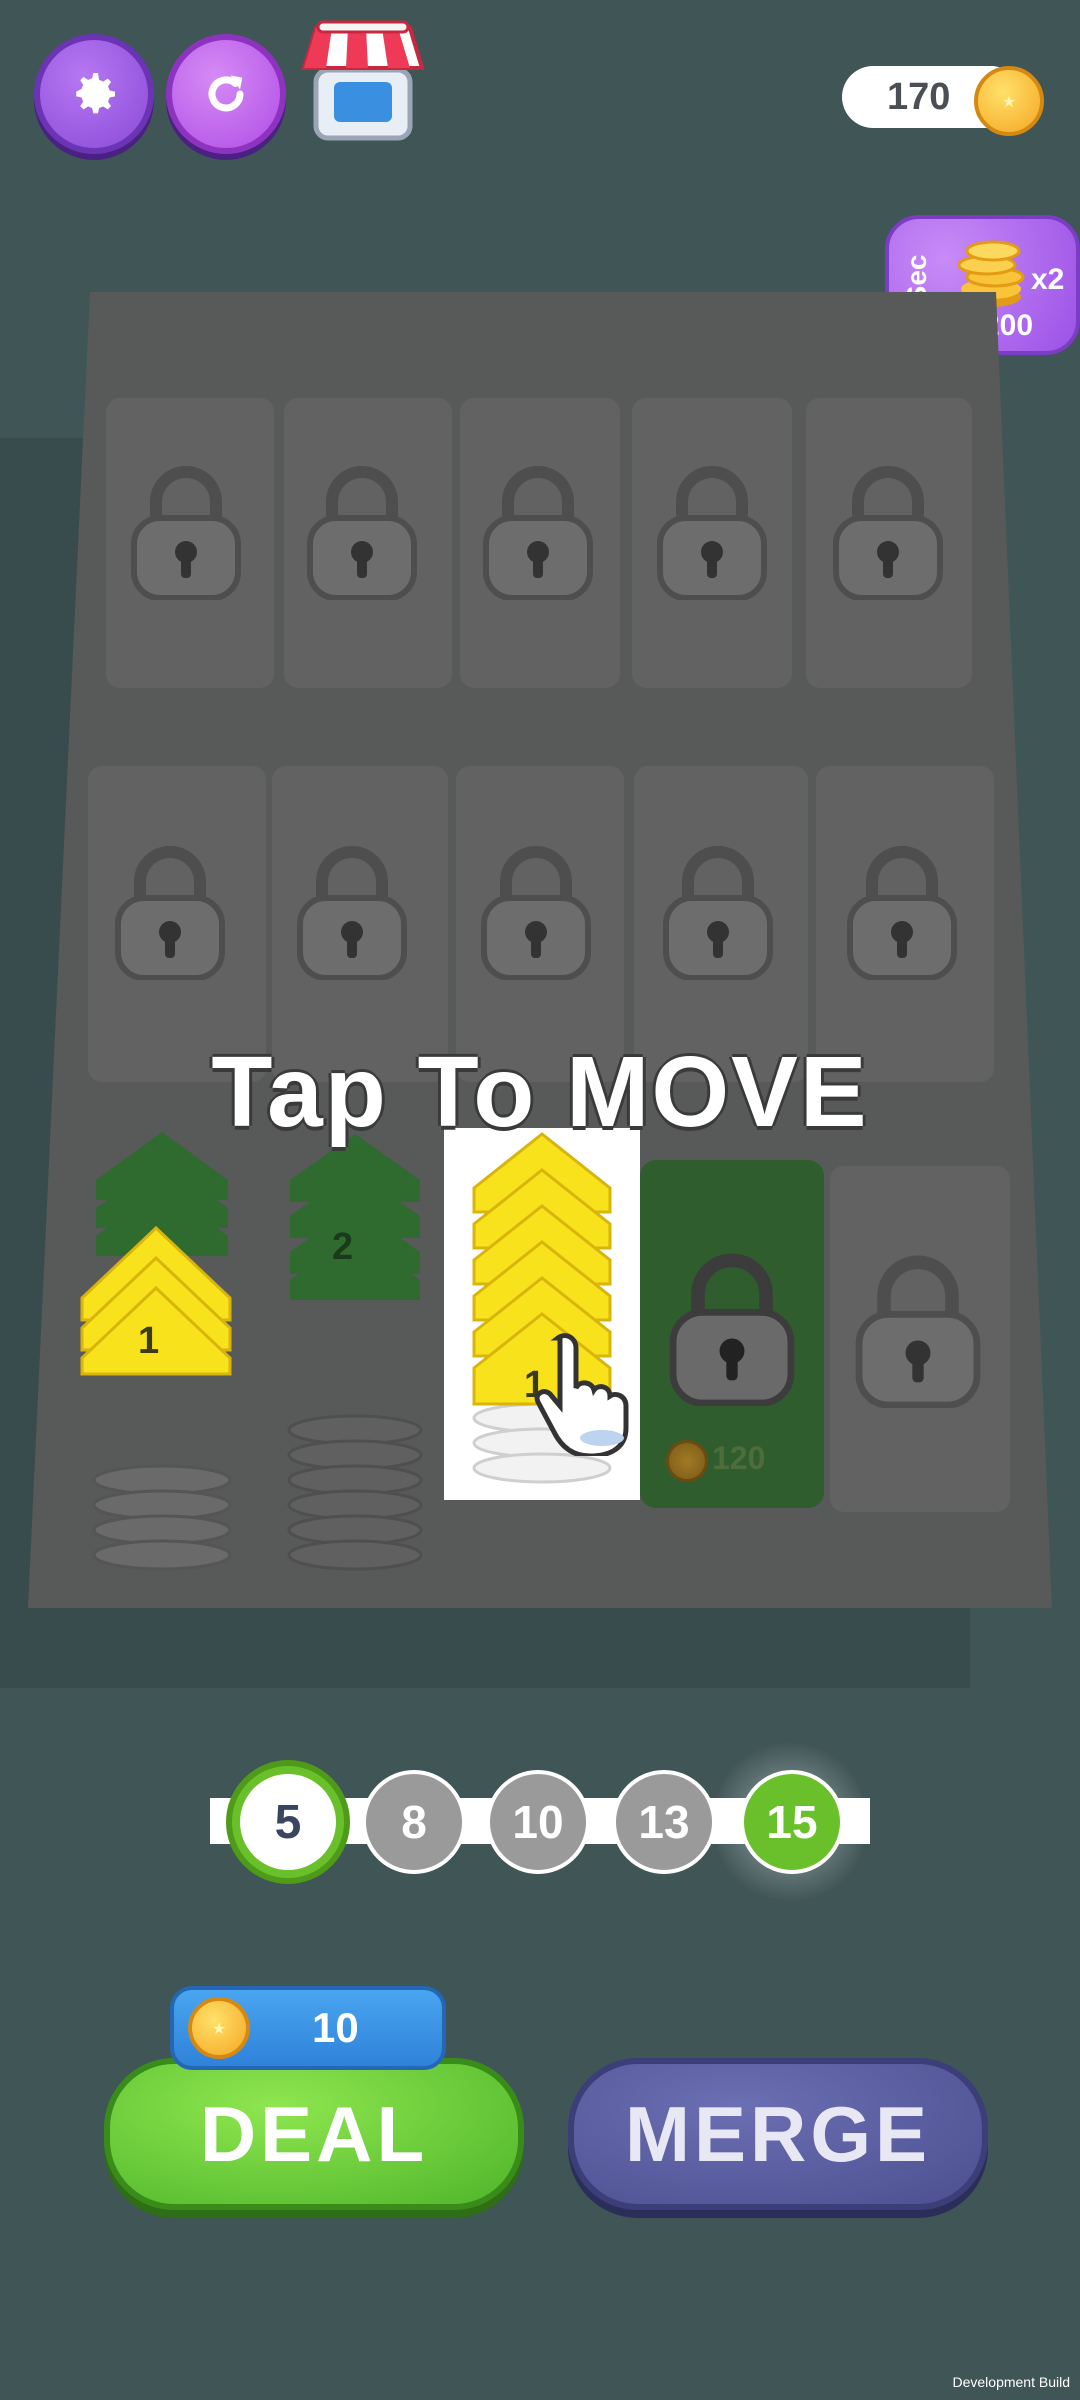 The width and height of the screenshot is (1080, 2400). I want to click on stack-top-value: 1, so click(149, 1341).